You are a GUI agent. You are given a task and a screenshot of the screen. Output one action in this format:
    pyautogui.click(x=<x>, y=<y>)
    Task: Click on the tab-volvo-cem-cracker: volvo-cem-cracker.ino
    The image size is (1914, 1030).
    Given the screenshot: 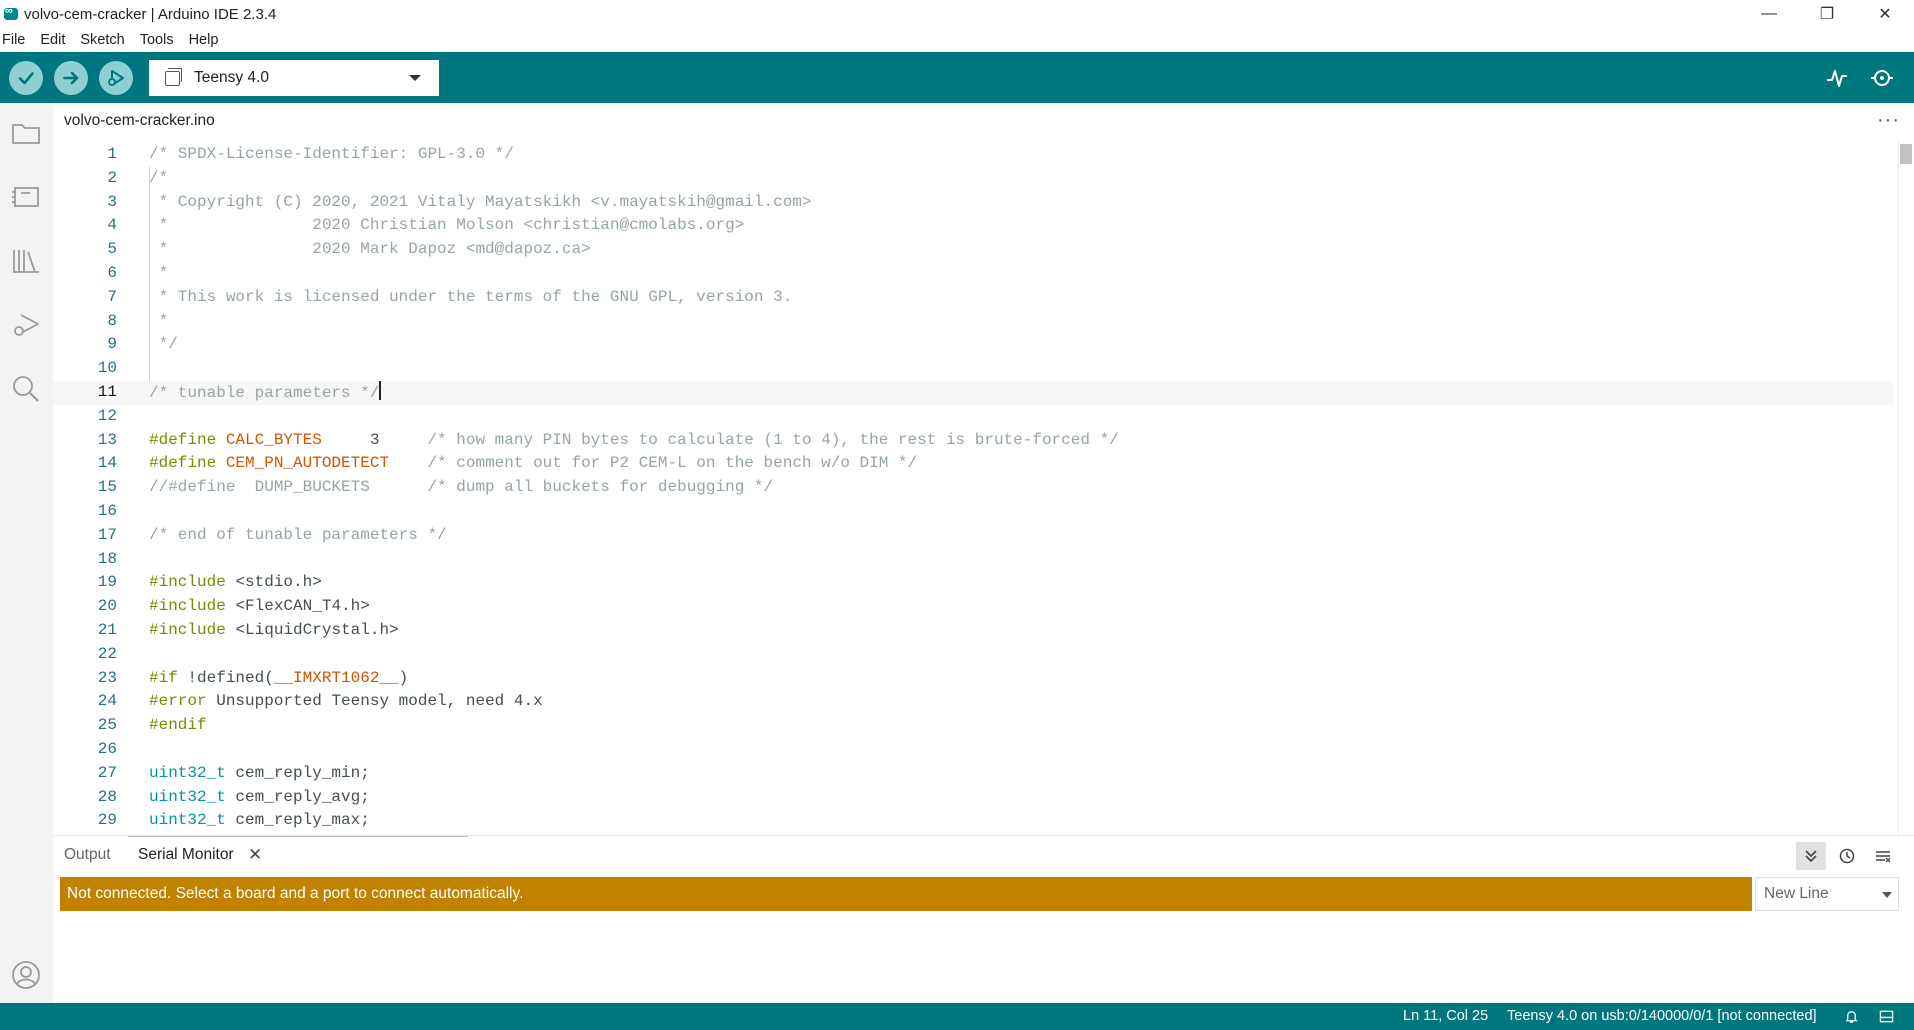 What is the action you would take?
    pyautogui.click(x=143, y=121)
    